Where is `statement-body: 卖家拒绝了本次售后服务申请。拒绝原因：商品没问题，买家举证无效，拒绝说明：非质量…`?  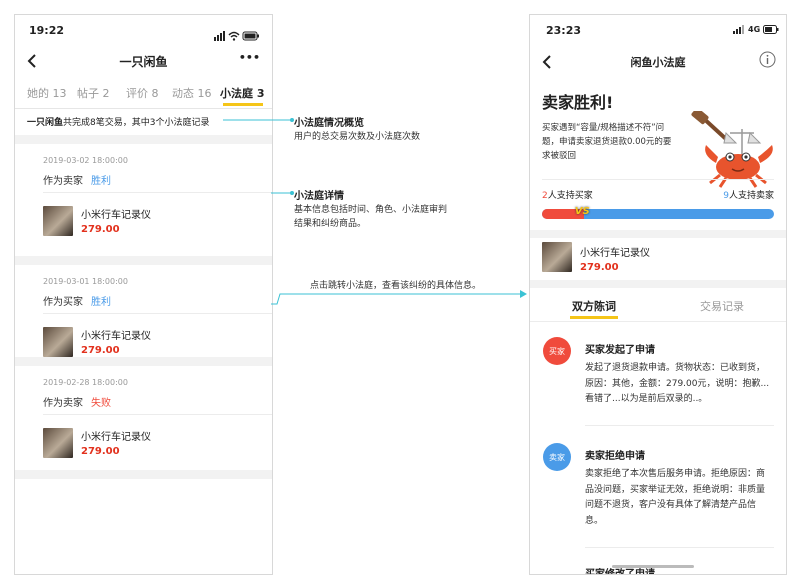 statement-body: 卖家拒绝了本次售后服务申请。拒绝原因：商品没问题，买家举证无效，拒绝说明：非质量… is located at coordinates (675, 497).